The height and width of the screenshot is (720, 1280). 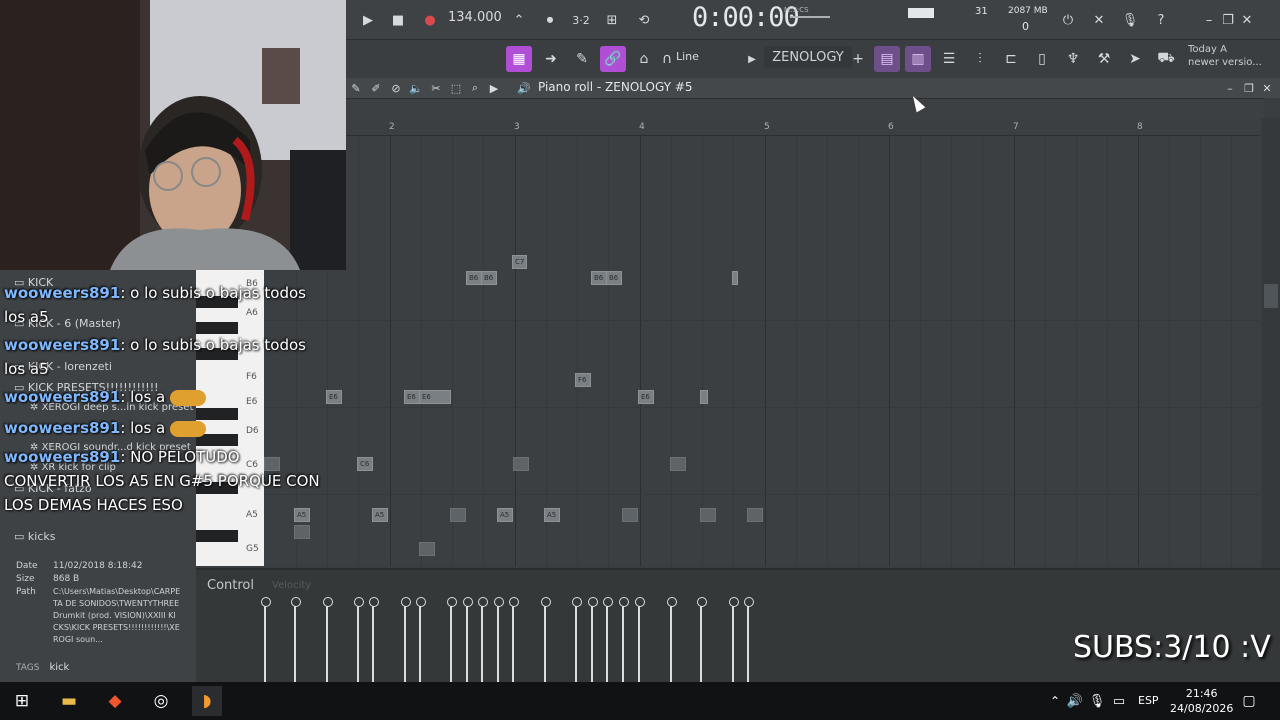 What do you see at coordinates (858, 59) in the screenshot?
I see `add-icon: +` at bounding box center [858, 59].